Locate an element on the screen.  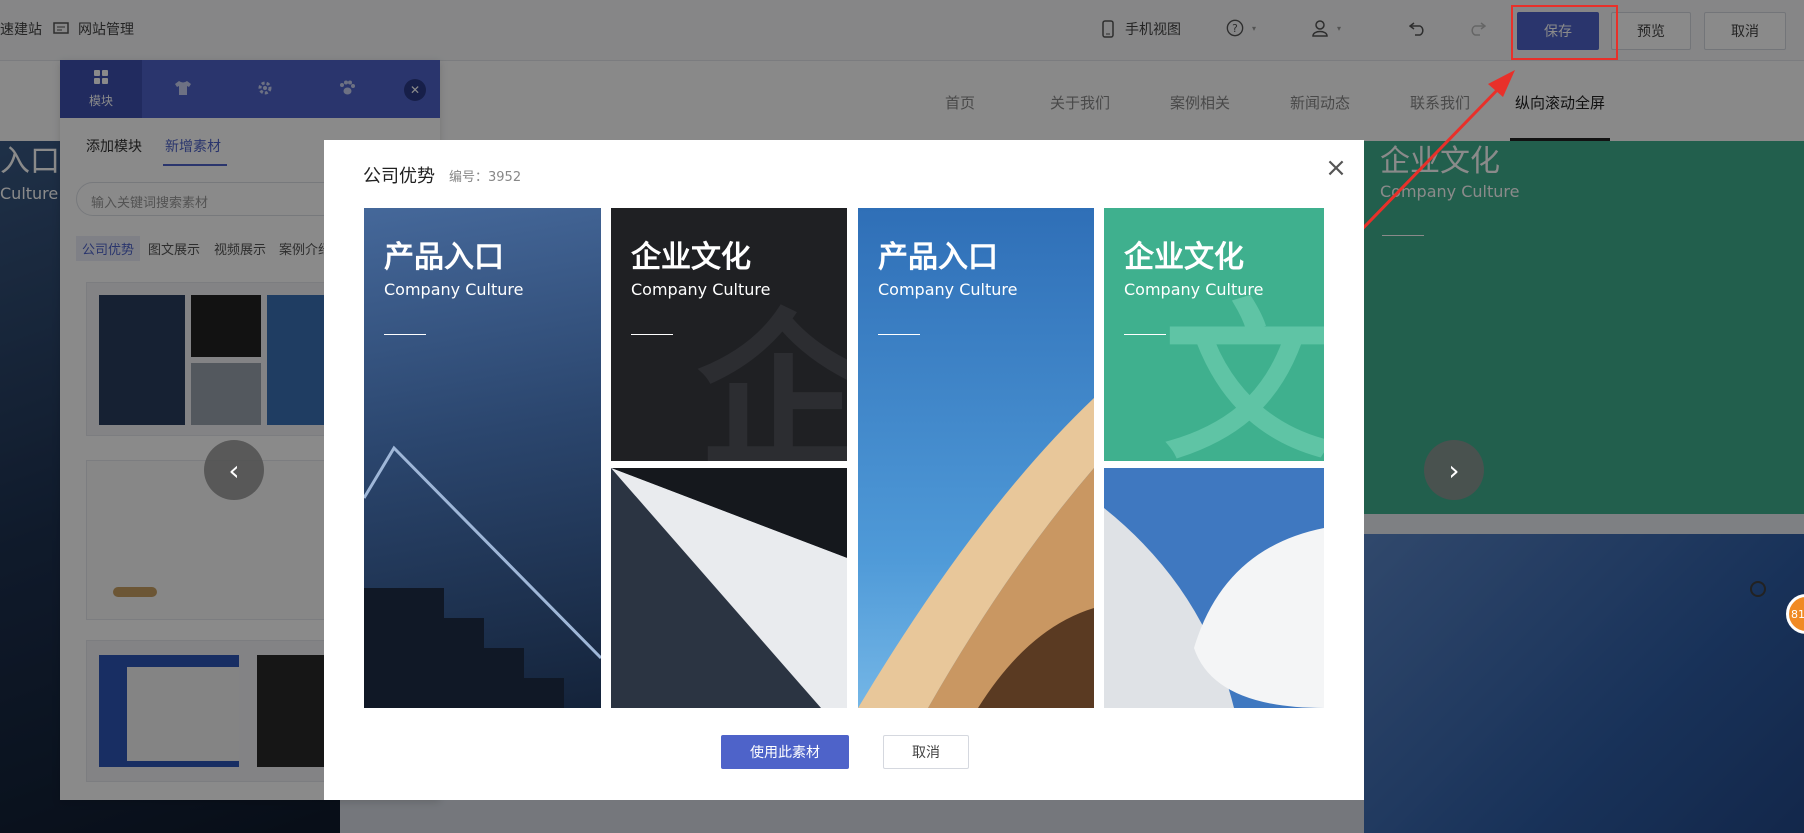
modal-title: 公司优势 is located at coordinates (399, 176).